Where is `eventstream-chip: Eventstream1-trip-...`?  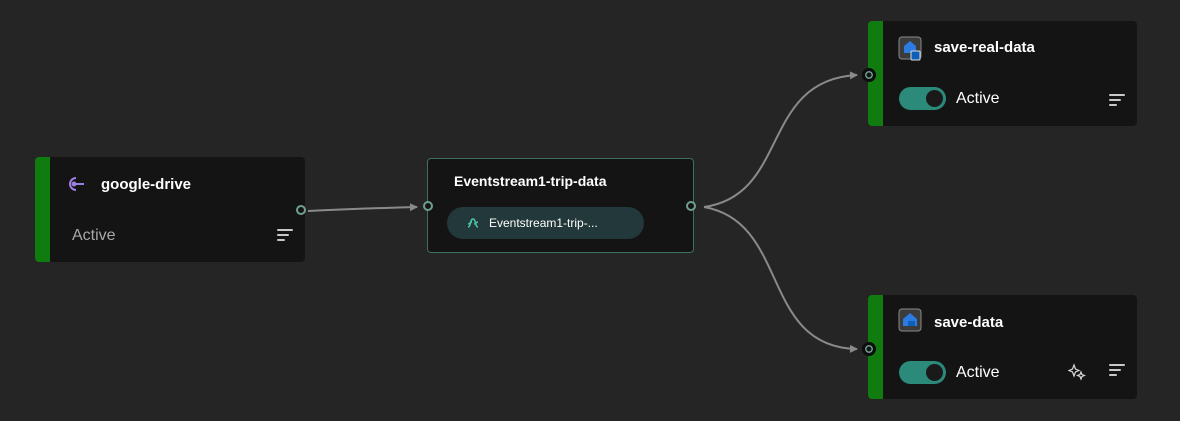 eventstream-chip: Eventstream1-trip-... is located at coordinates (545, 223).